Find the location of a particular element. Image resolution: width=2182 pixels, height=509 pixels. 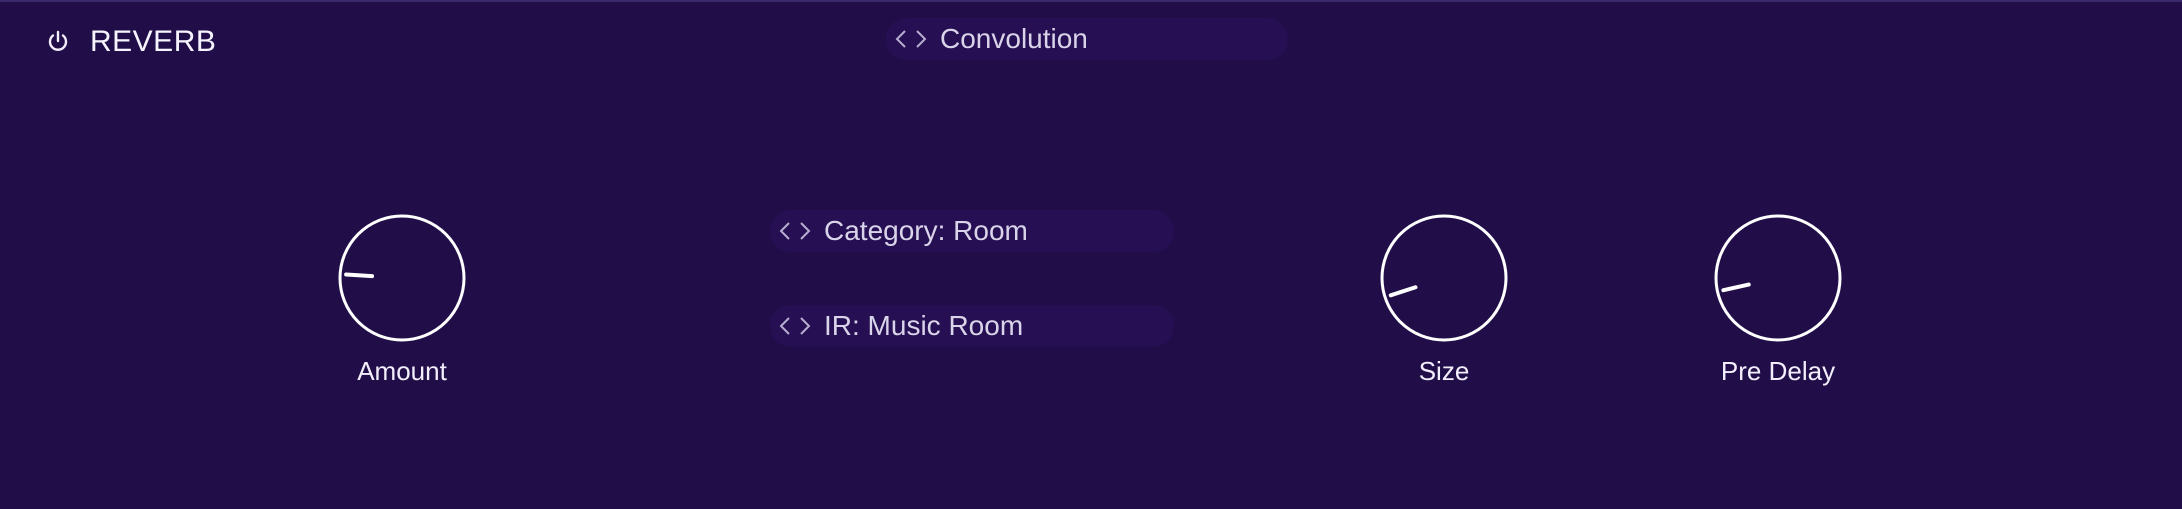

predelay-control: Pre Delay is located at coordinates (1778, 299).